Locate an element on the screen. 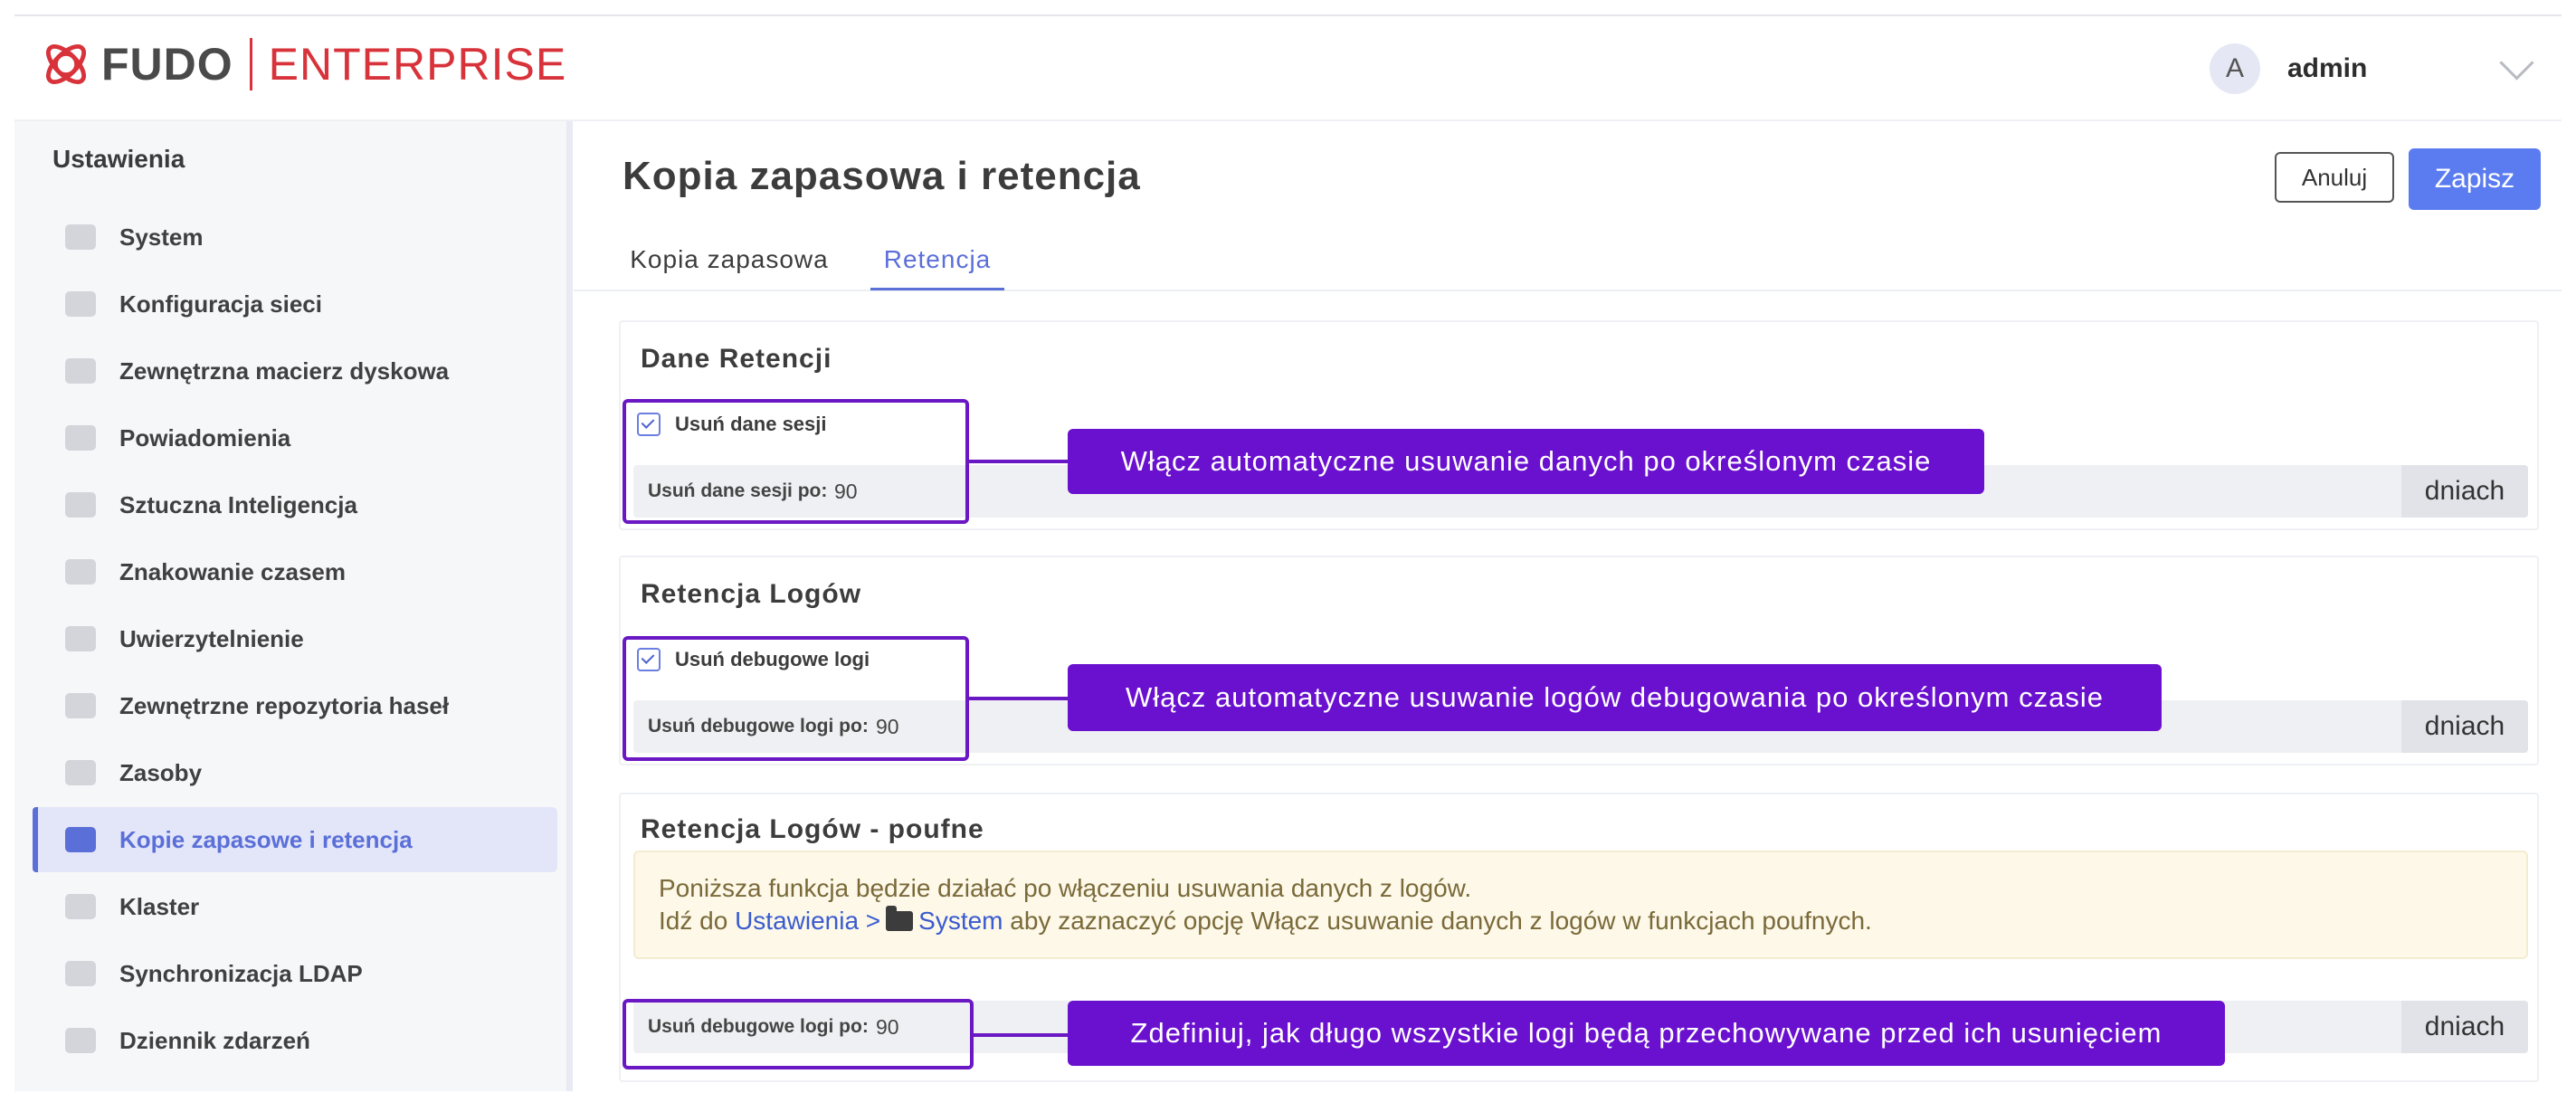 This screenshot has width=2576, height=1112. archive-icon is located at coordinates (80, 839).